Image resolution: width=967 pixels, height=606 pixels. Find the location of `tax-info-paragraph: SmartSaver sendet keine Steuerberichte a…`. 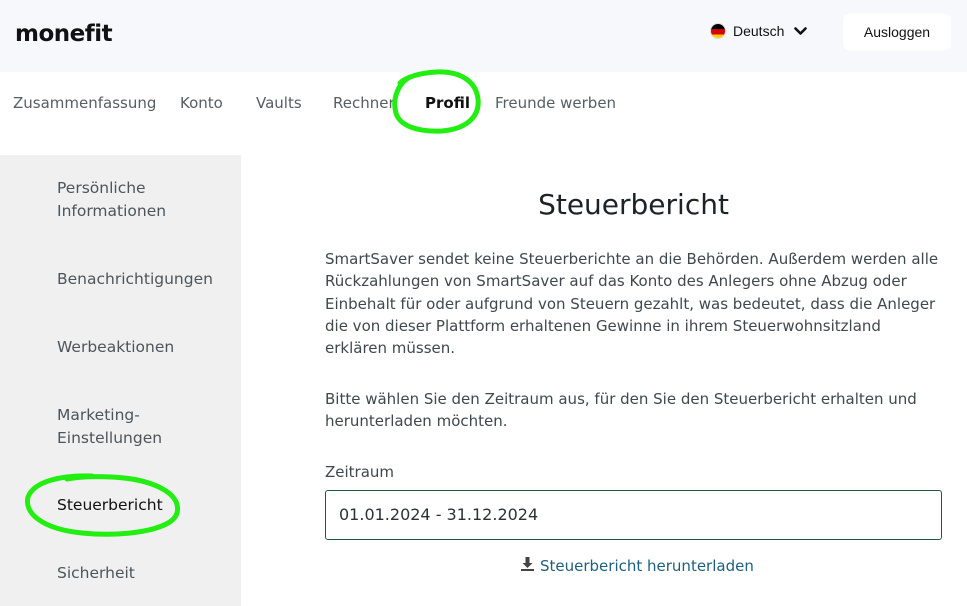

tax-info-paragraph: SmartSaver sendet keine Steuerberichte a… is located at coordinates (632, 304).